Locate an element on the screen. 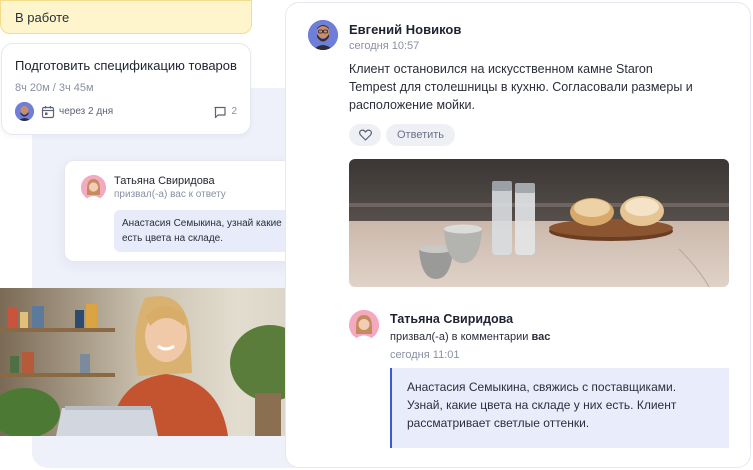 The width and height of the screenshot is (753, 470). comment-icon is located at coordinates (220, 112).